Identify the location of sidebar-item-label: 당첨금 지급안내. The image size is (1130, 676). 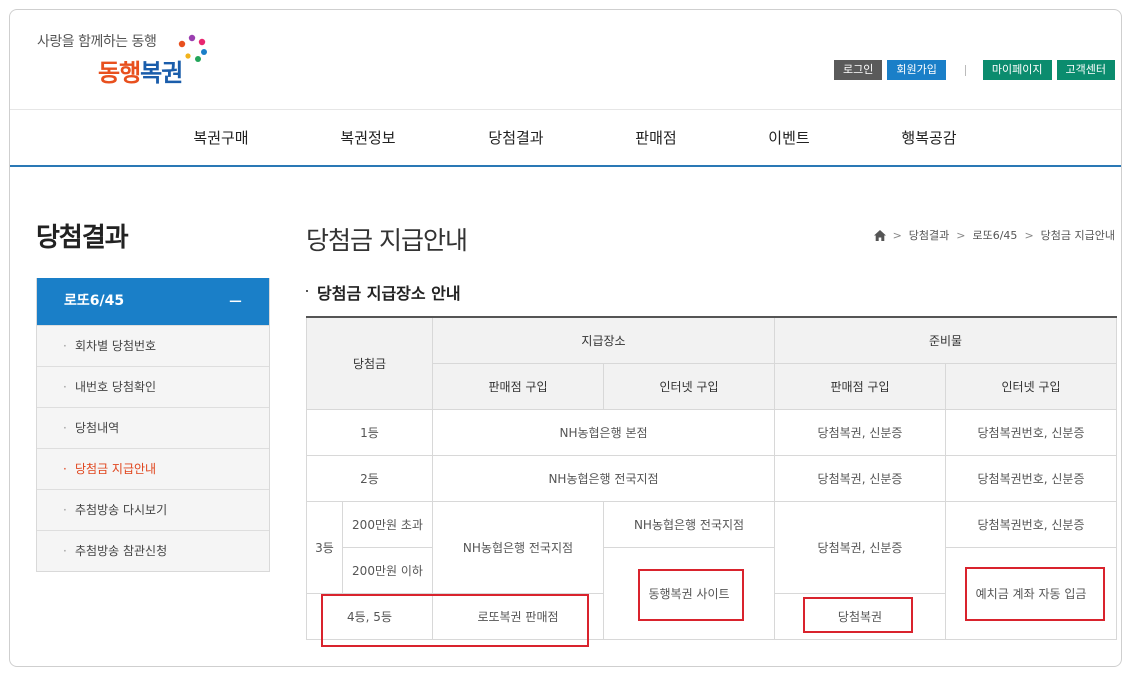
(116, 469).